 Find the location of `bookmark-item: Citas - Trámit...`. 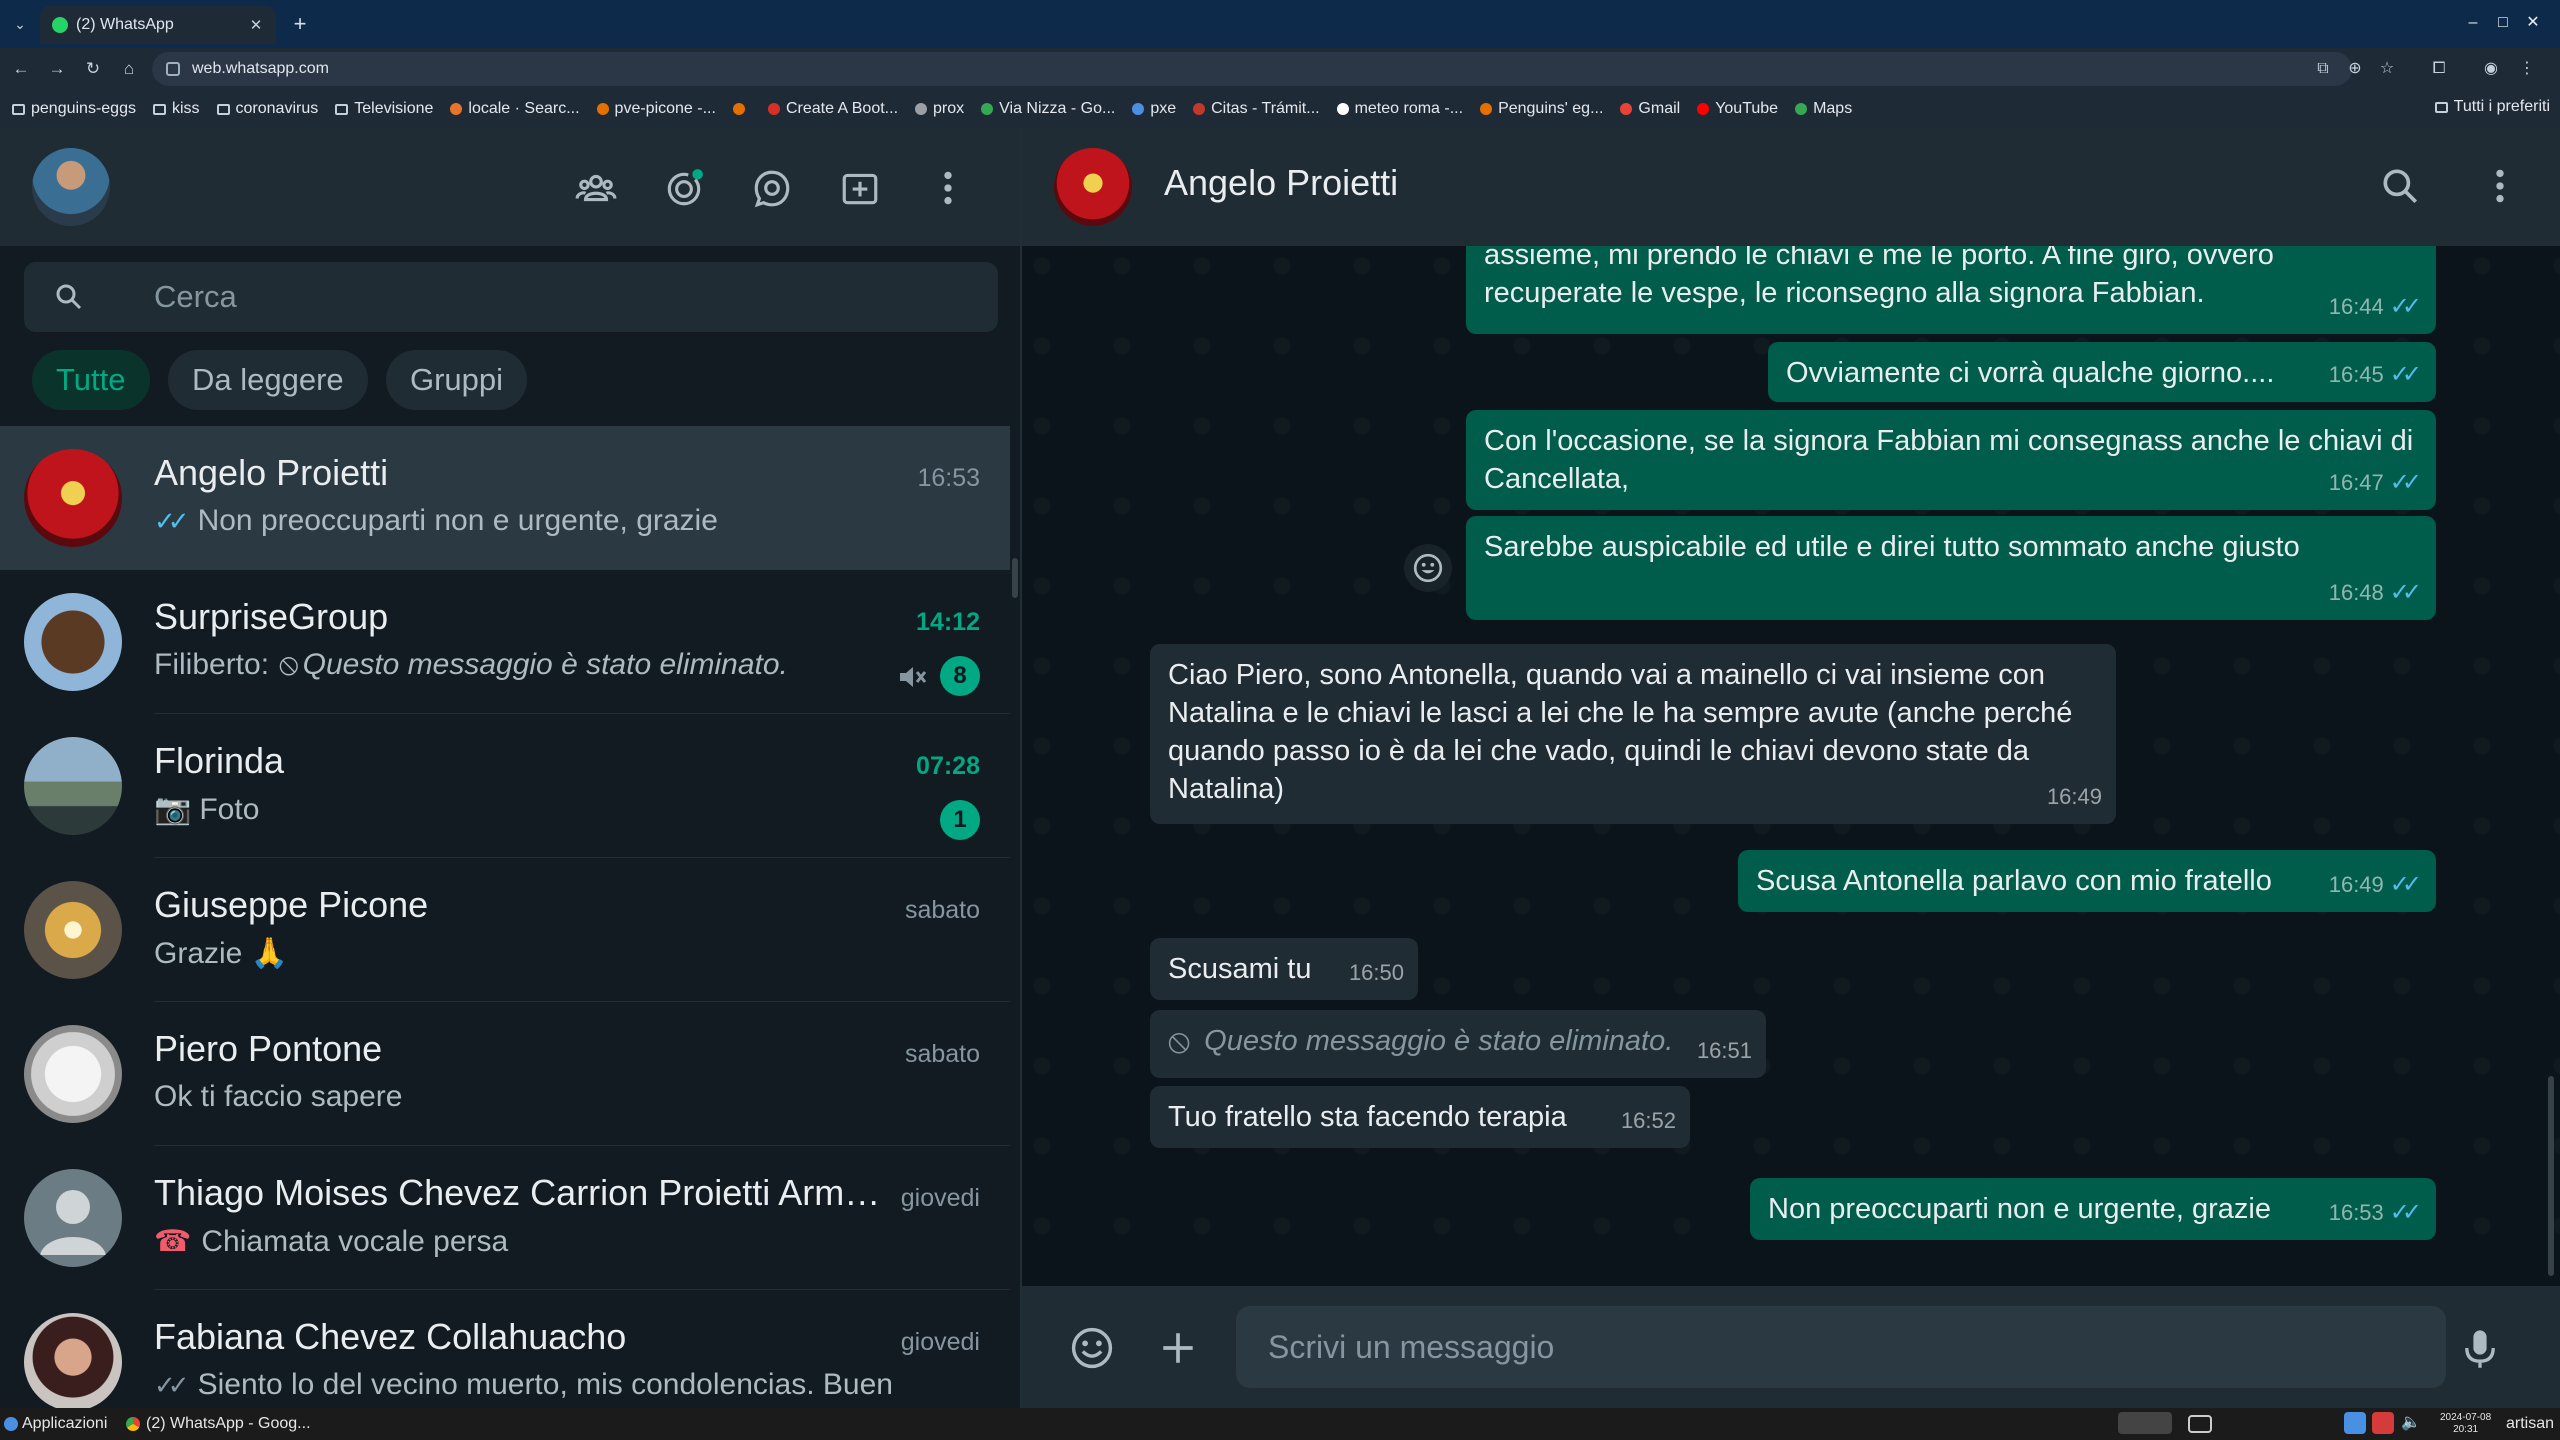

bookmark-item: Citas - Trámit... is located at coordinates (1256, 109).